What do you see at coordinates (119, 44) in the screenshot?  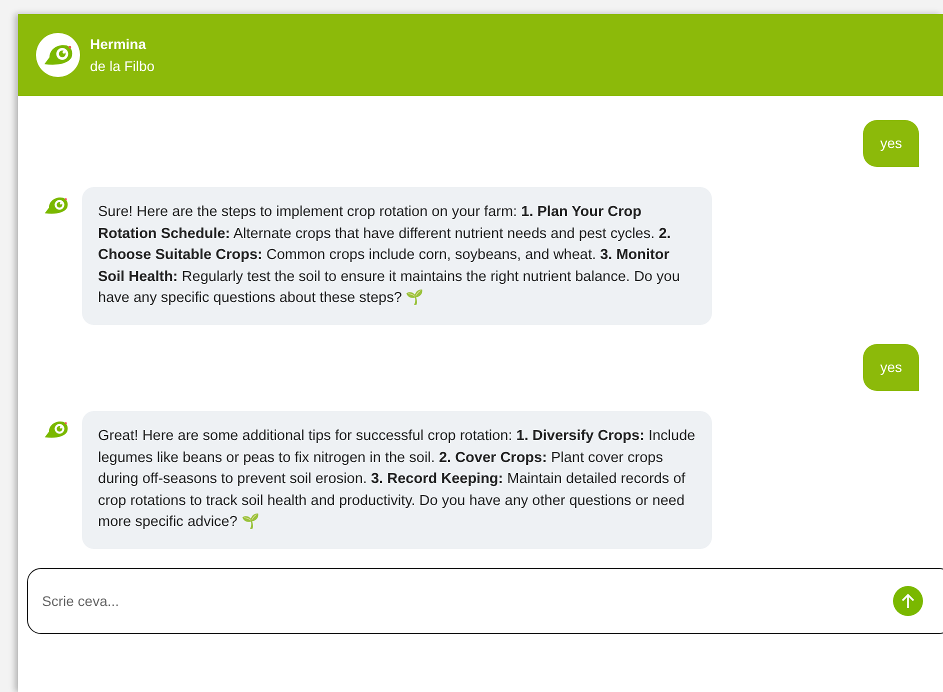 I see `bot-name: Hermina` at bounding box center [119, 44].